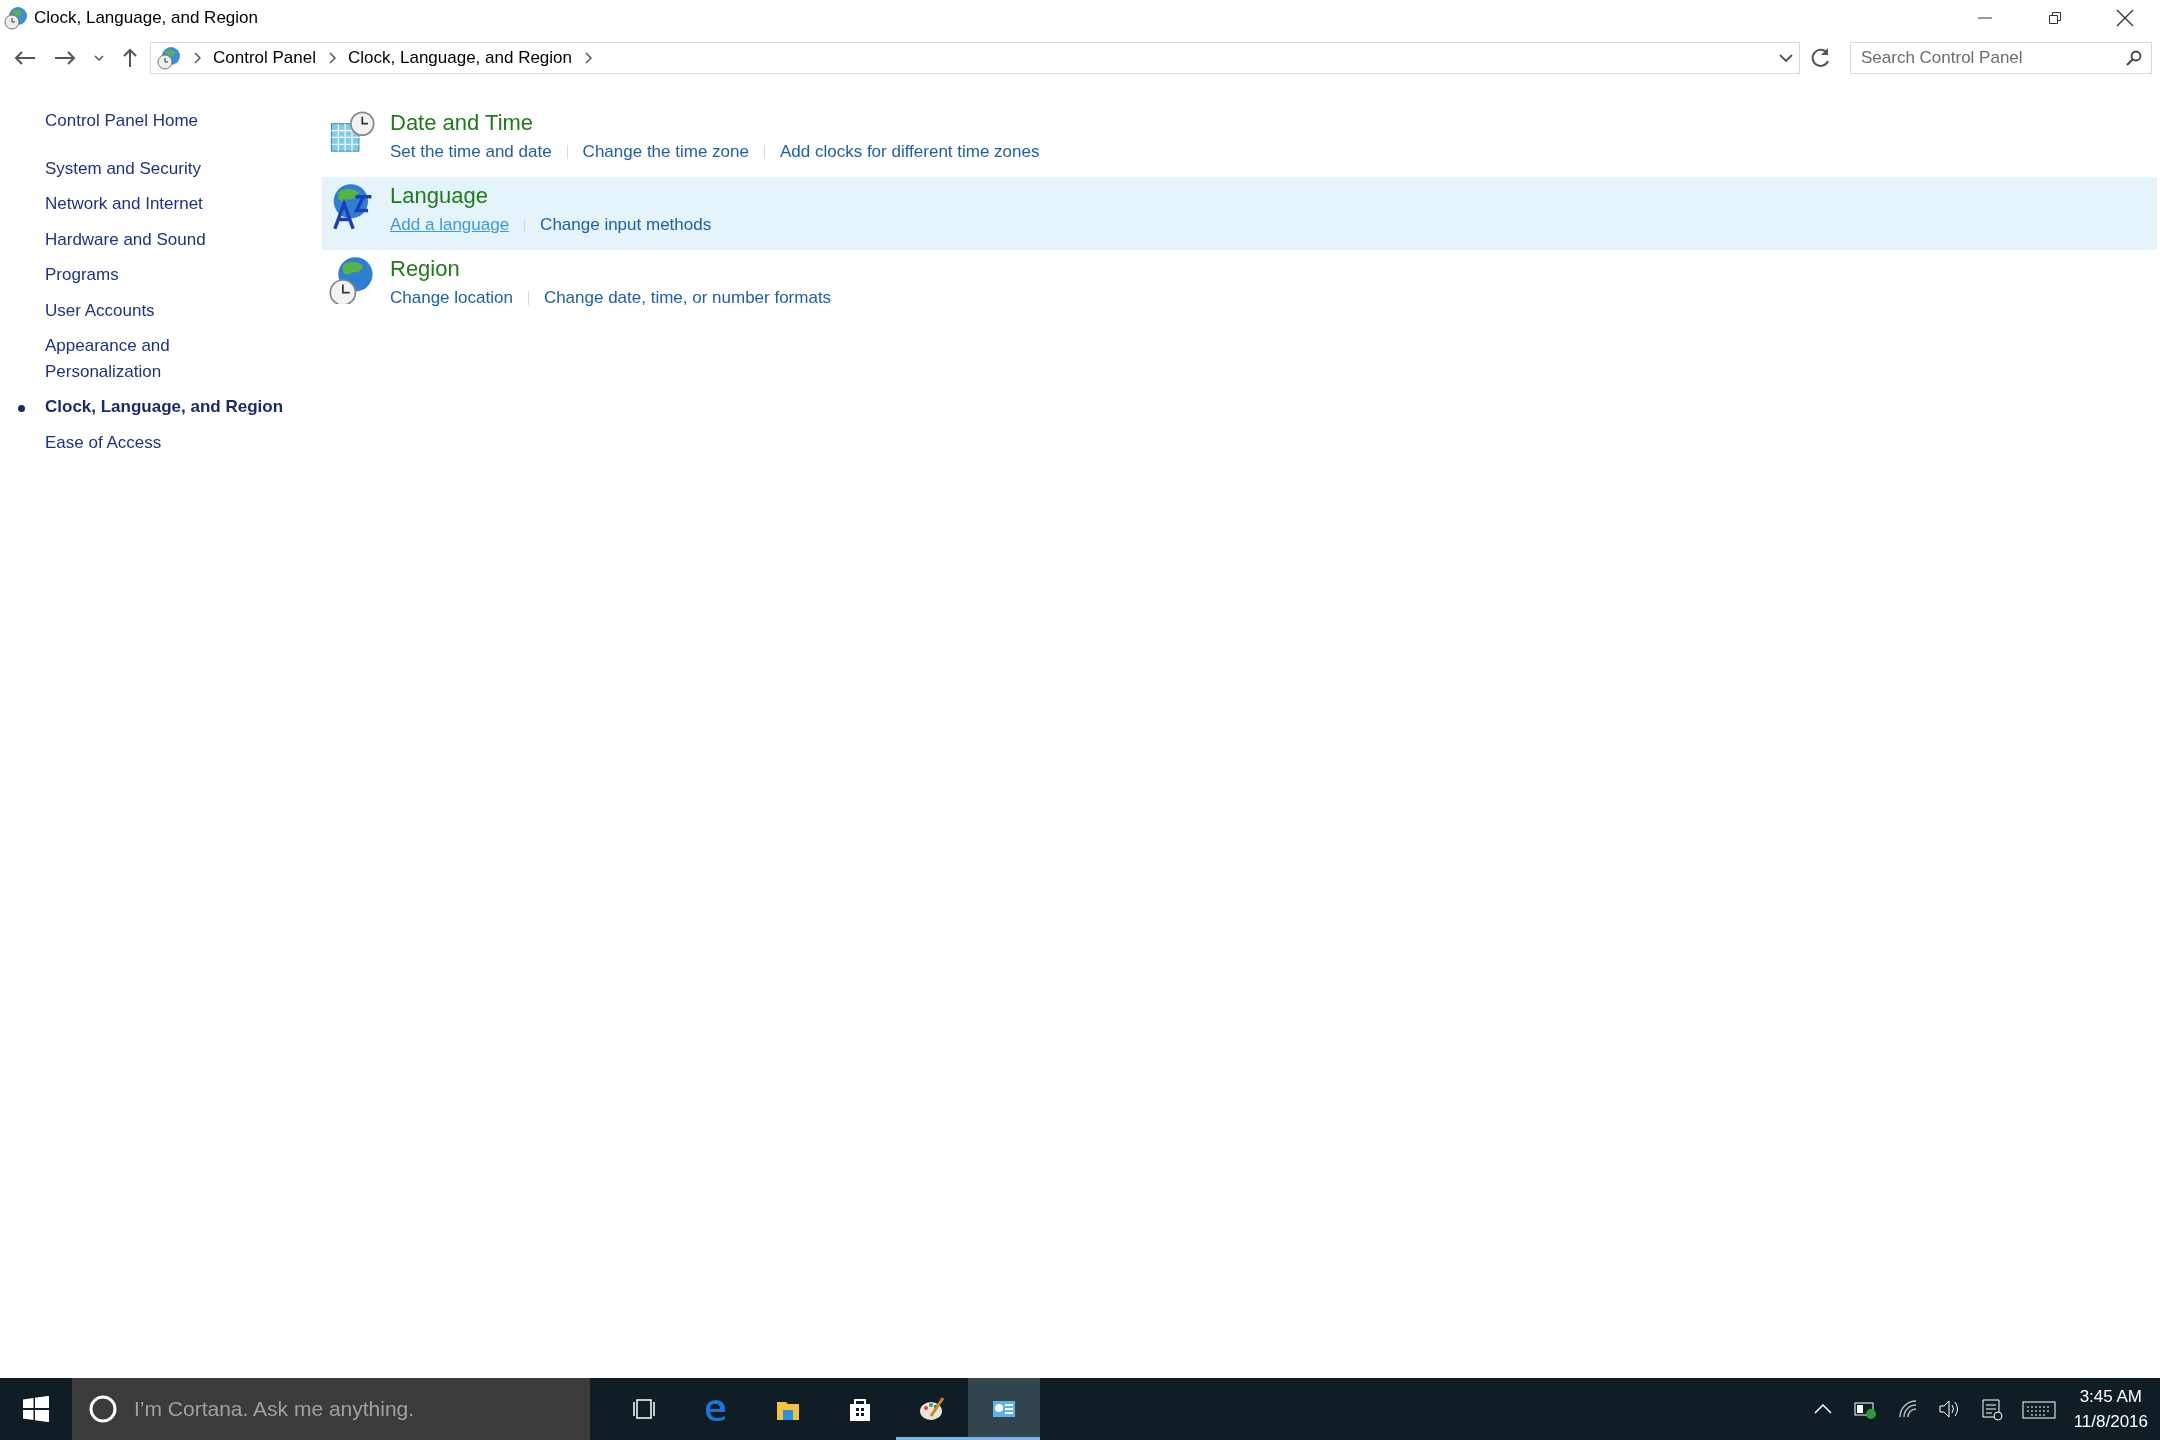 Image resolution: width=2160 pixels, height=1440 pixels. What do you see at coordinates (644, 1409) in the screenshot?
I see `task-view-icon` at bounding box center [644, 1409].